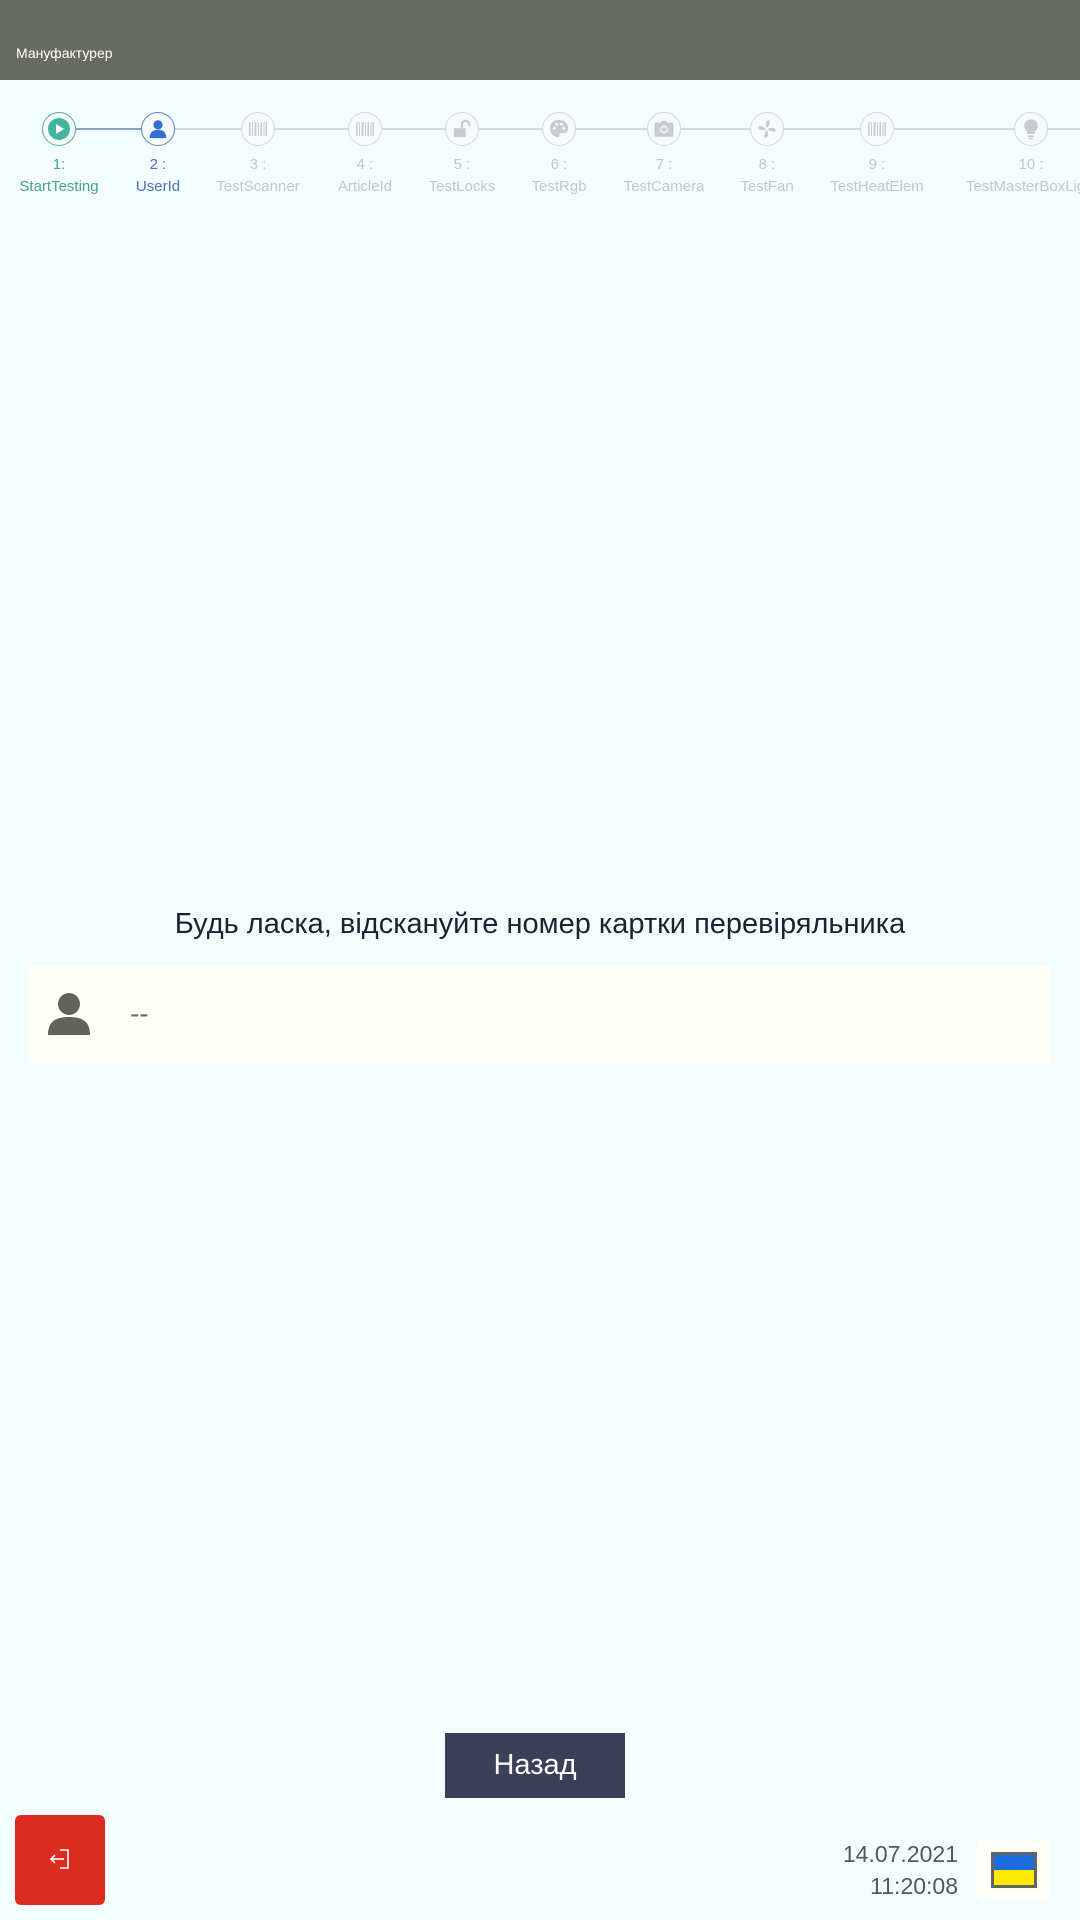 The image size is (1080, 1920). What do you see at coordinates (139, 1013) in the screenshot?
I see `scanned-card-number: --` at bounding box center [139, 1013].